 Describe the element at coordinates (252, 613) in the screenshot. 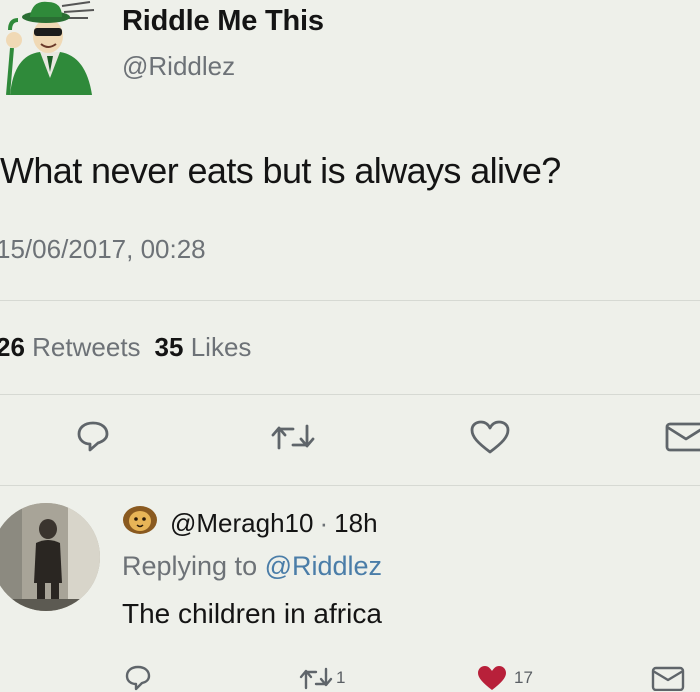

I see `reply-text: The children in africa` at that location.